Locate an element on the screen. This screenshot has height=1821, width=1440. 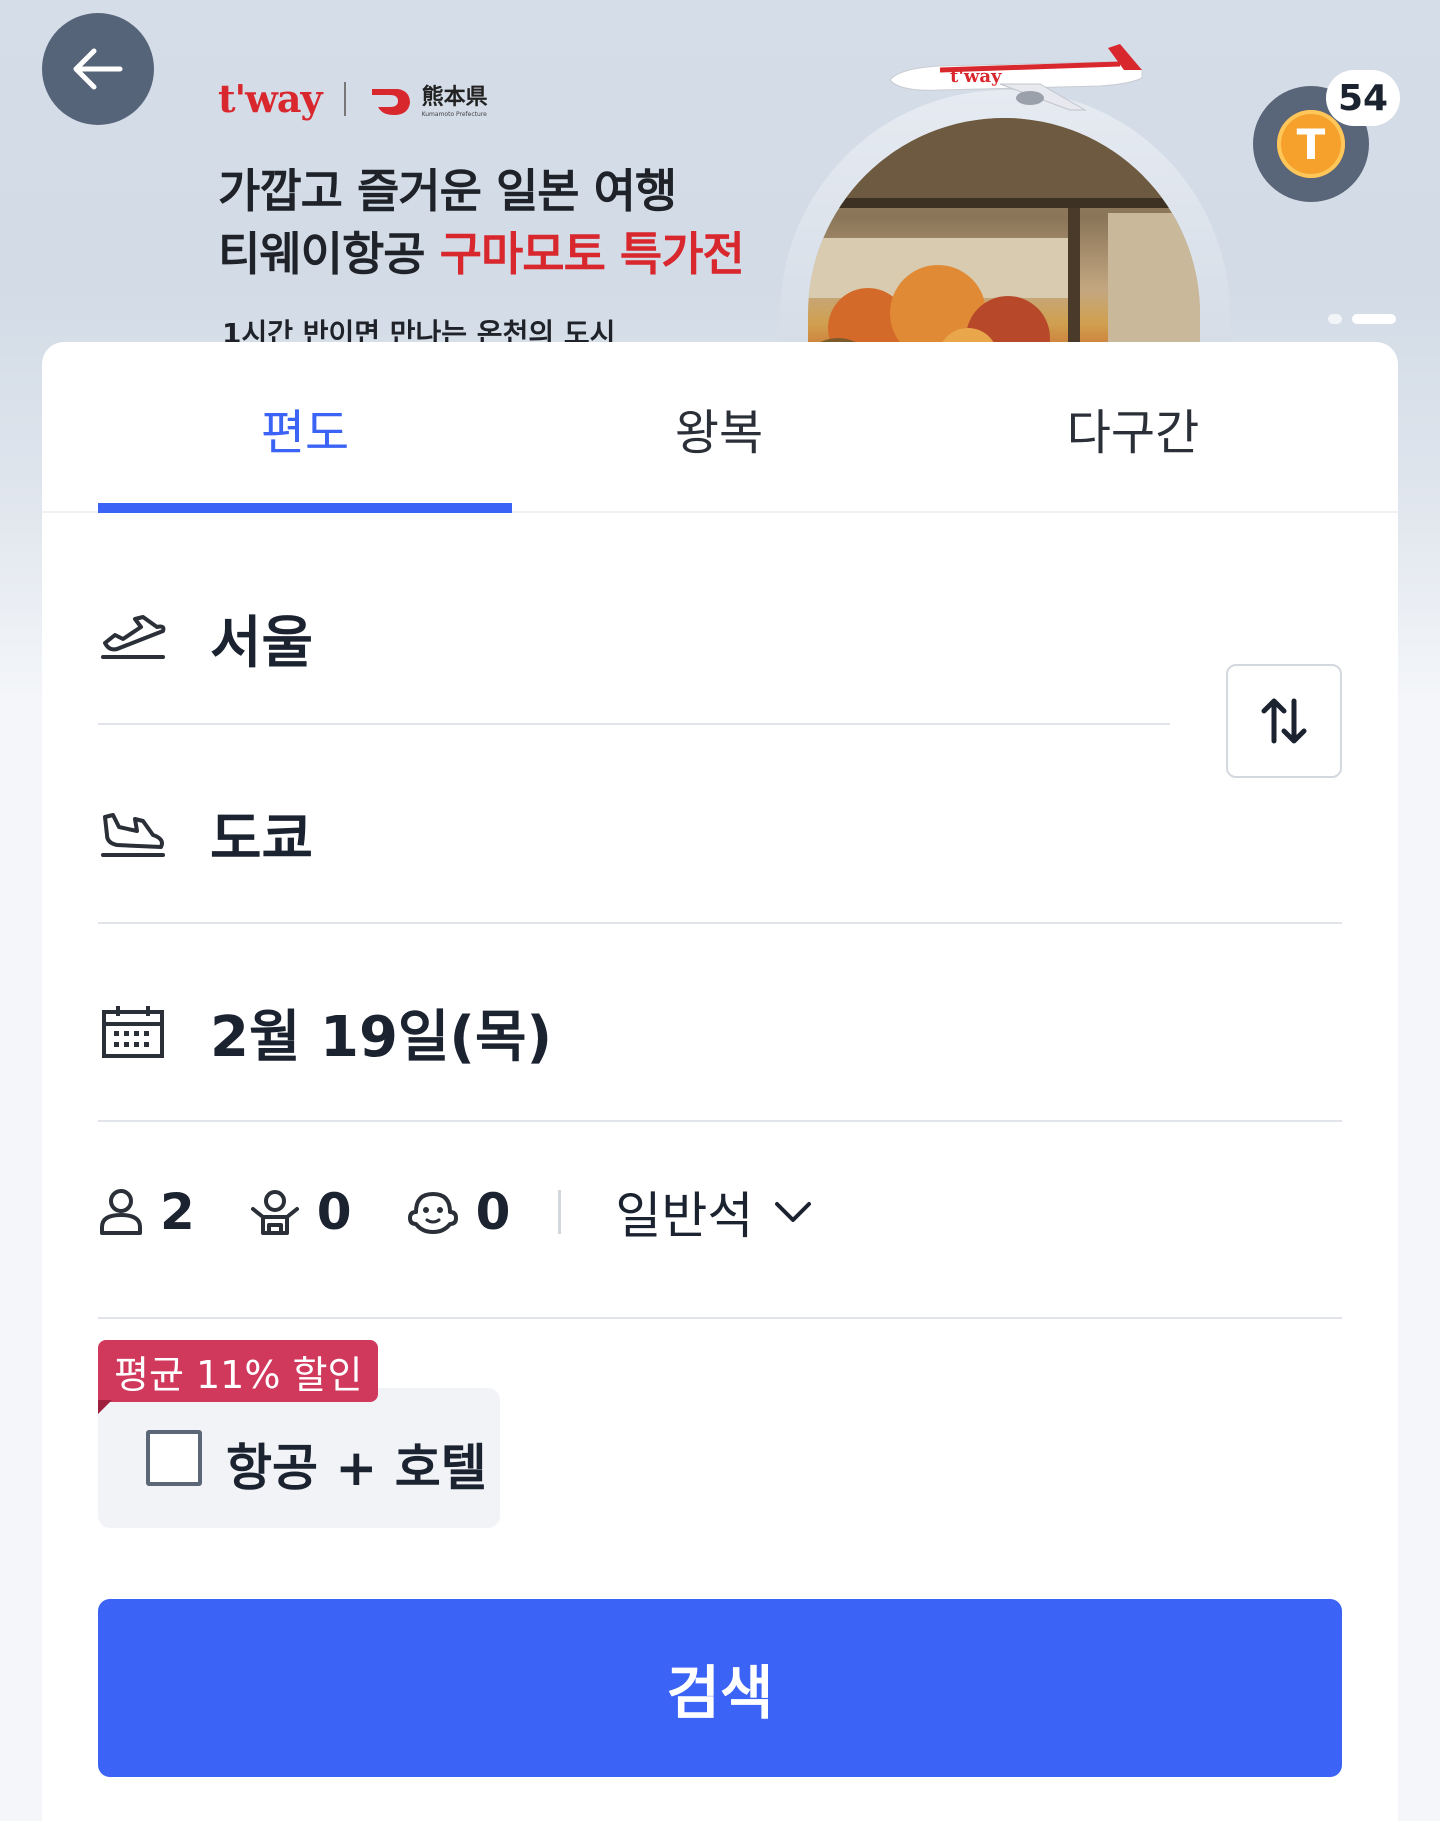
calendar-icon is located at coordinates (133, 1032).